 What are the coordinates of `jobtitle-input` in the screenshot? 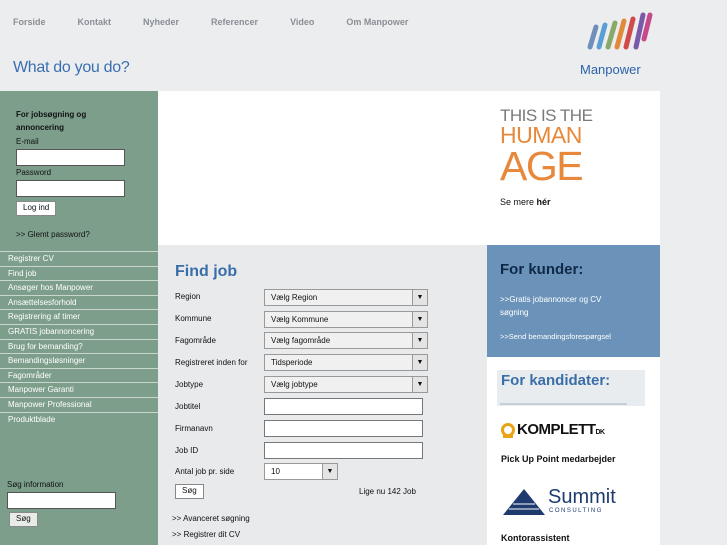 It's located at (343, 406).